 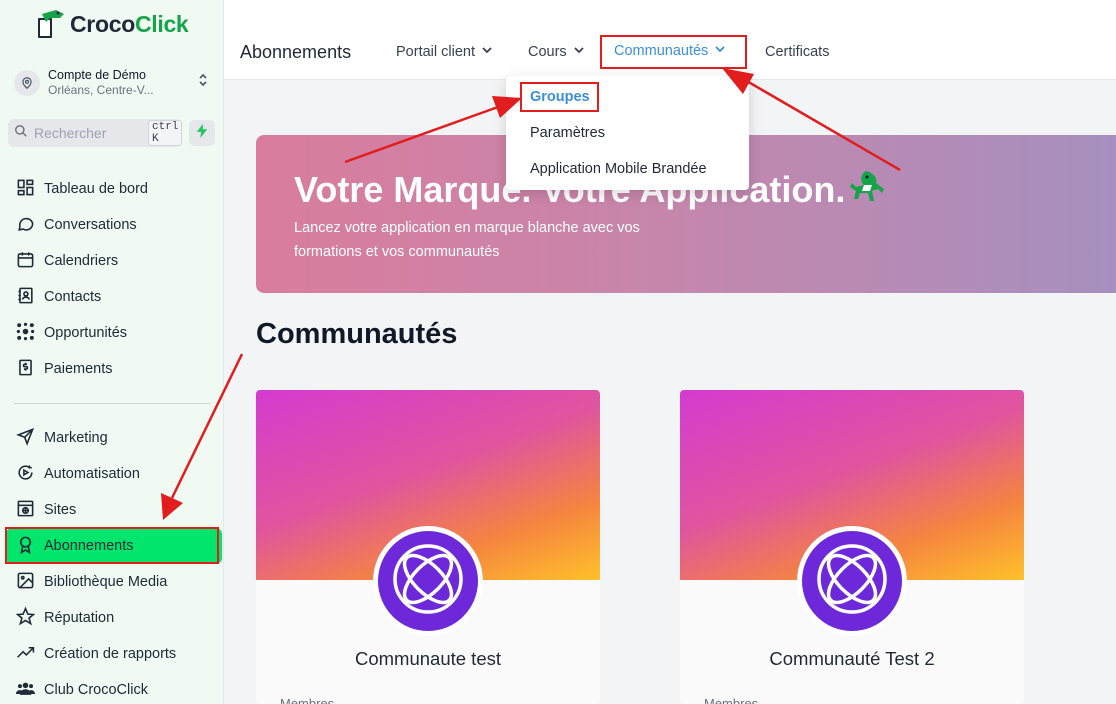 I want to click on sidebar-item-label: Automatisation, so click(x=92, y=474).